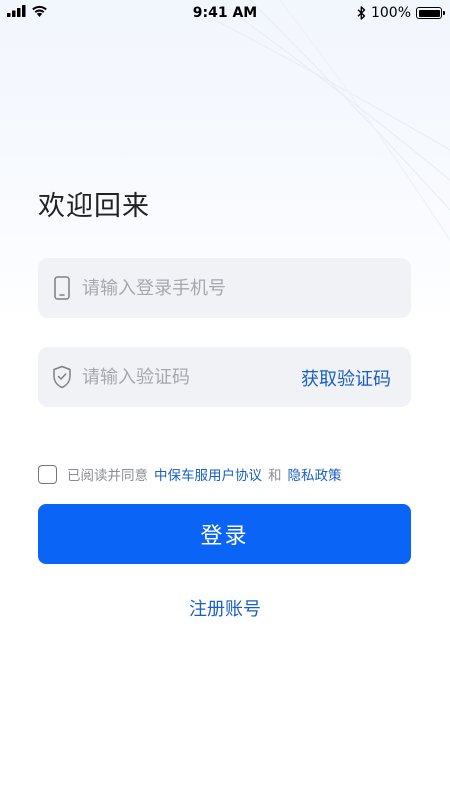 The width and height of the screenshot is (450, 800). What do you see at coordinates (224, 534) in the screenshot?
I see `login-button: 登录` at bounding box center [224, 534].